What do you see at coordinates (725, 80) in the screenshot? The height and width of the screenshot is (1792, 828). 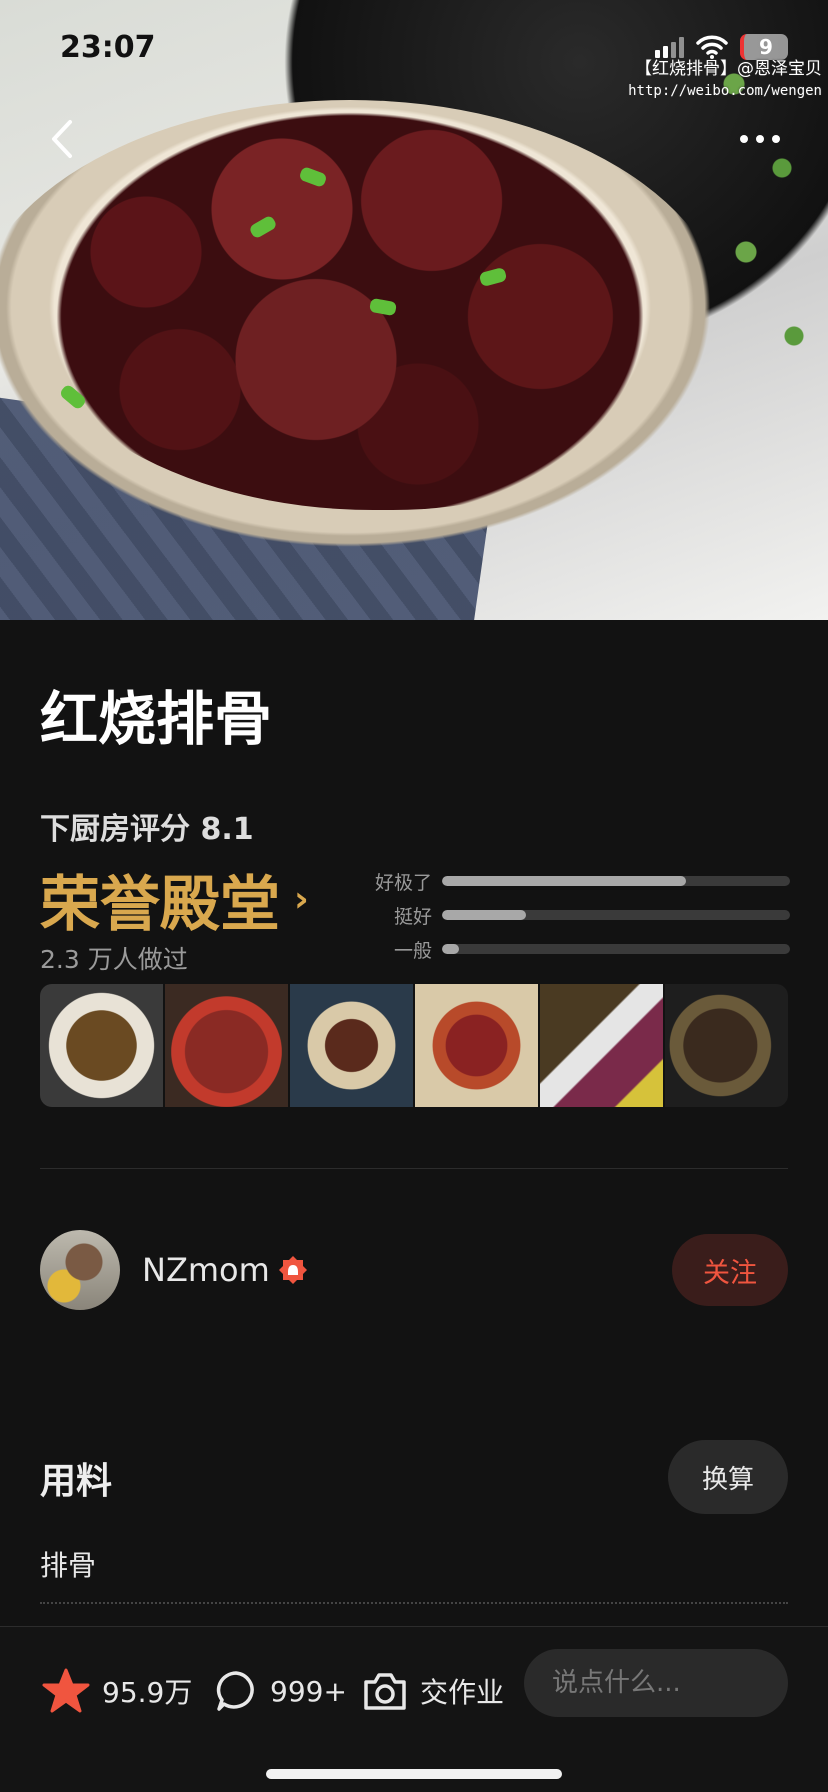 I see `image-watermark: 【红烧排骨】@恩泽宝贝 http://weibo.com/wengen` at bounding box center [725, 80].